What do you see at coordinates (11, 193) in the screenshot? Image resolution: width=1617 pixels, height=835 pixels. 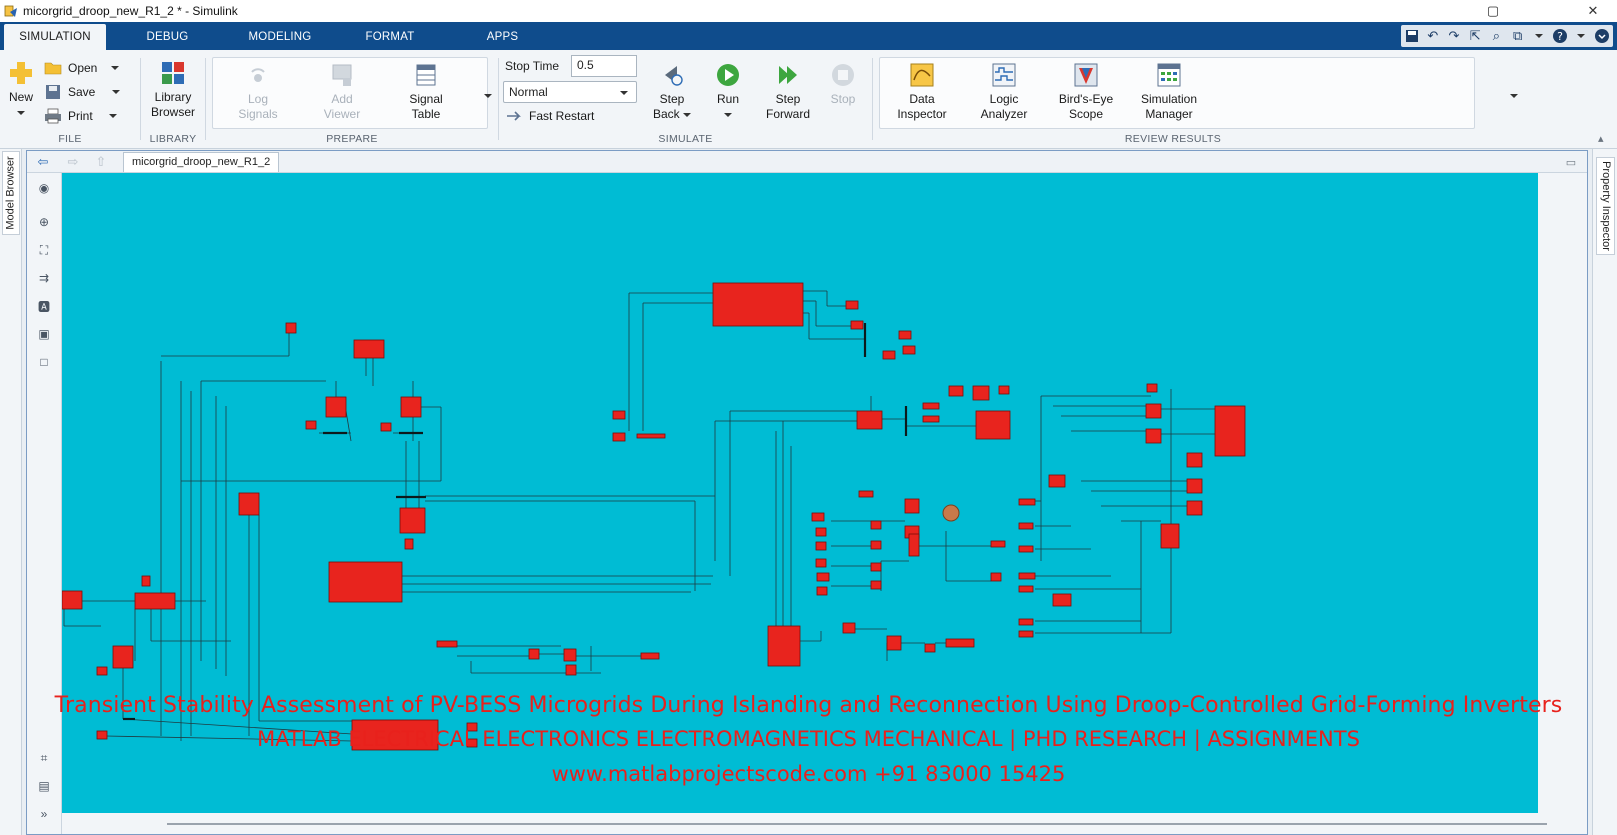 I see `model-browser-tab: Model Browser` at bounding box center [11, 193].